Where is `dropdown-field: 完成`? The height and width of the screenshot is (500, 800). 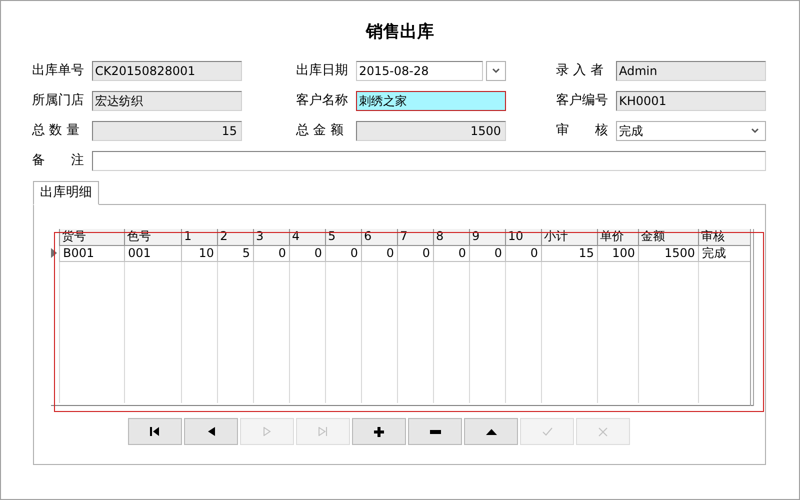
dropdown-field: 完成 is located at coordinates (691, 131).